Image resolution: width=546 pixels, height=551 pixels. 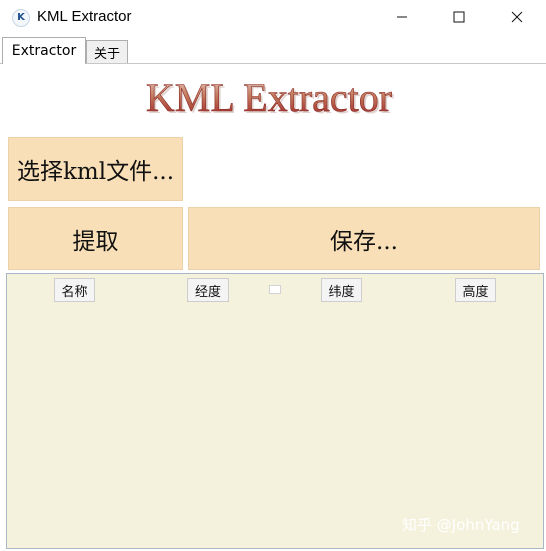 What do you see at coordinates (95, 238) in the screenshot?
I see `extract-button: 提取` at bounding box center [95, 238].